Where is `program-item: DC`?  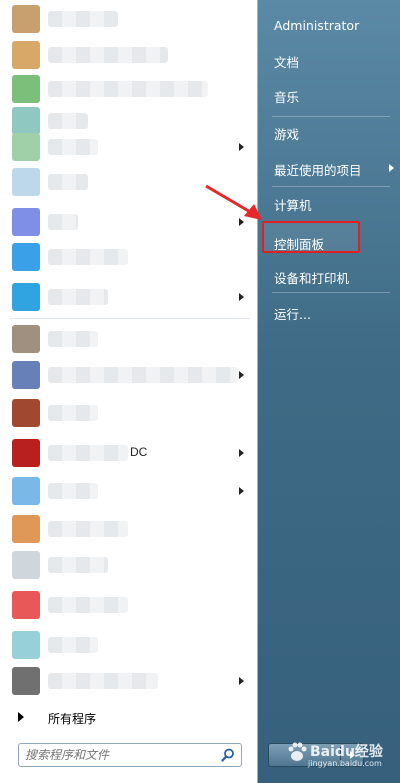
program-item: DC is located at coordinates (128, 453).